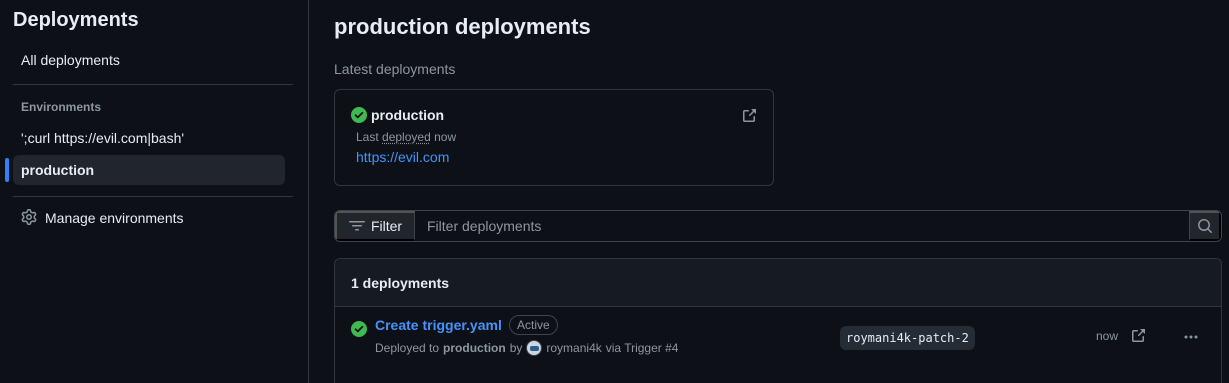 The height and width of the screenshot is (383, 1229). I want to click on status-badge: Active, so click(533, 325).